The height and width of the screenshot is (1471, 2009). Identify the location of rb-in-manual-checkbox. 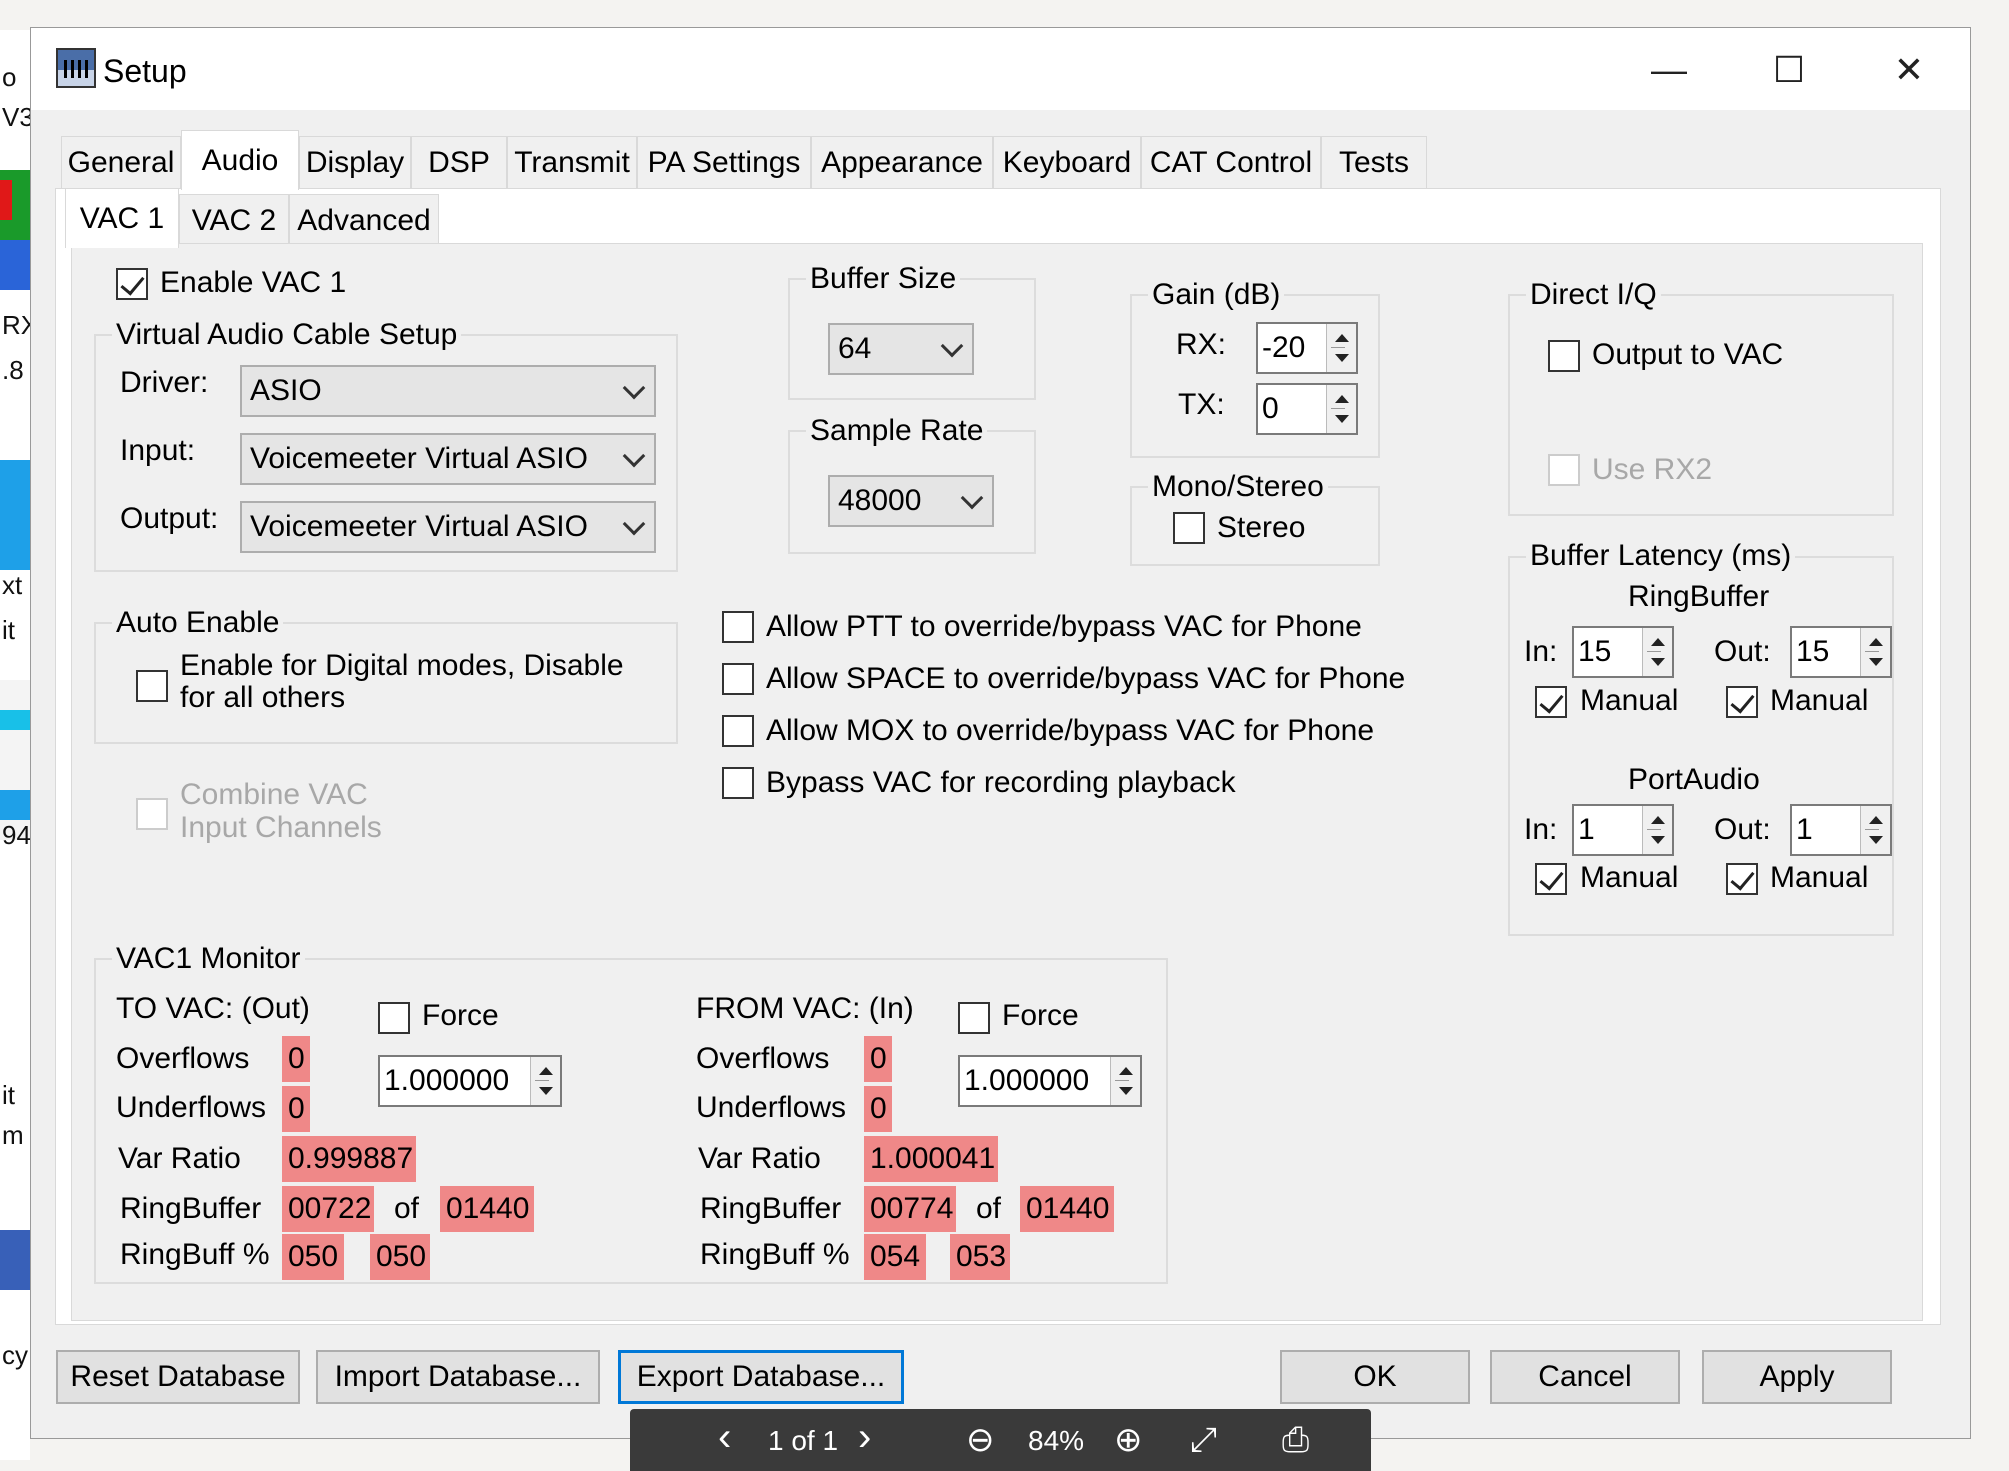
(1551, 702).